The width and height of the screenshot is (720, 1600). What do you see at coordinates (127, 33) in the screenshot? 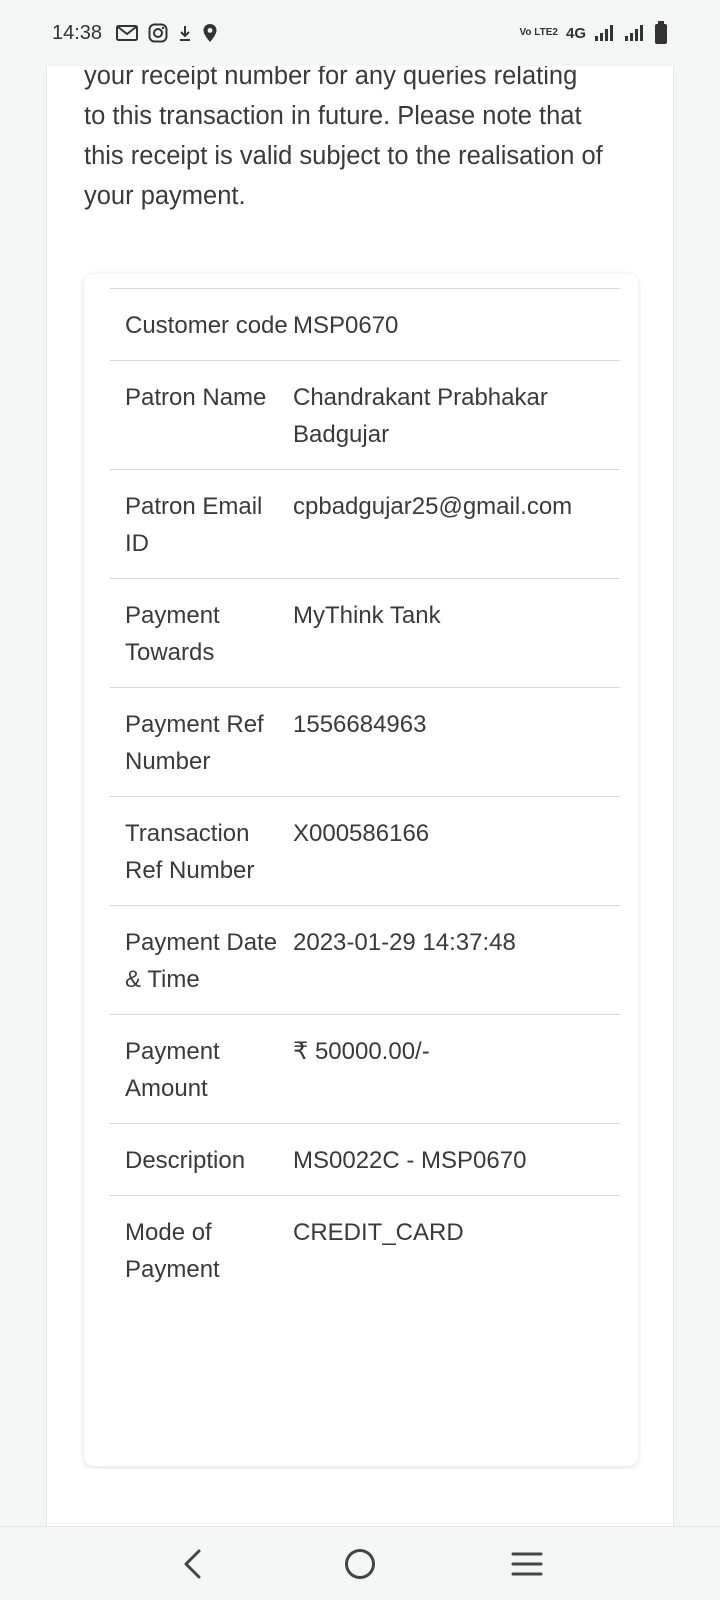
I see `gmail-icon` at bounding box center [127, 33].